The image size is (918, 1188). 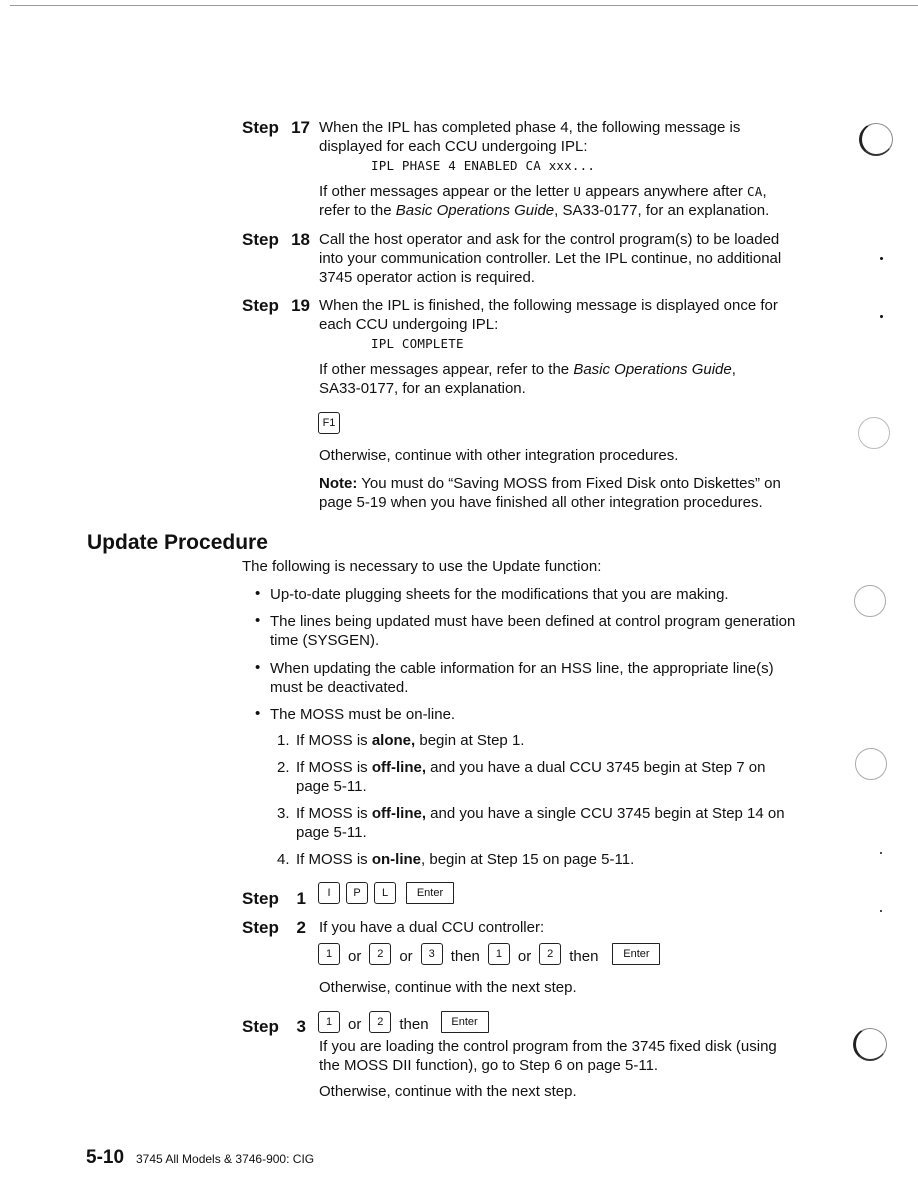 I want to click on step-number: 18, so click(x=300, y=239).